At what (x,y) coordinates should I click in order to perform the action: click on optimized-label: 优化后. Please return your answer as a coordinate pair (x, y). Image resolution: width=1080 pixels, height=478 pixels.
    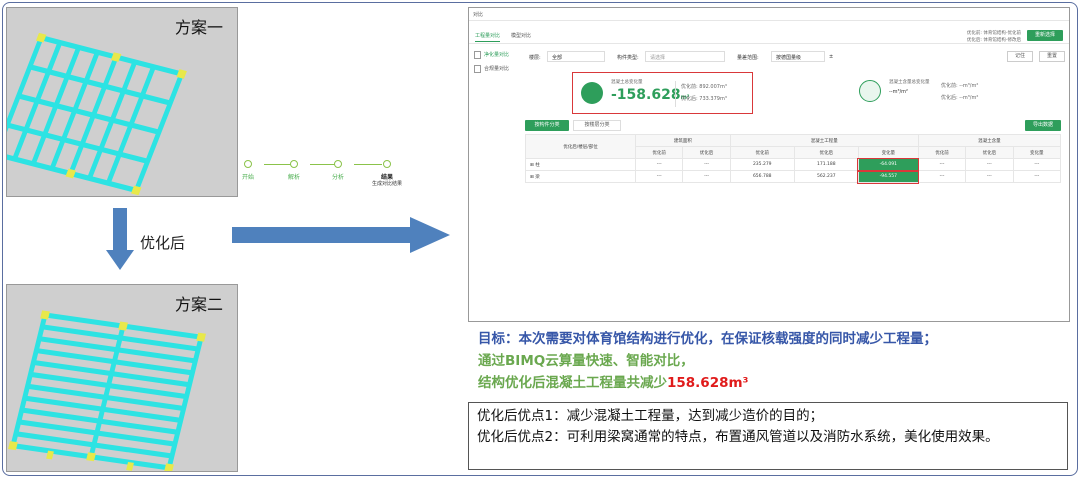
    Looking at the image, I should click on (163, 243).